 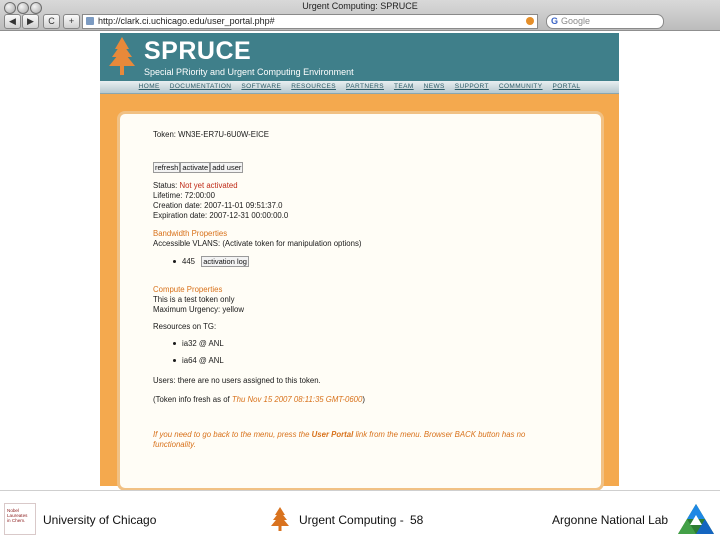 What do you see at coordinates (280, 519) in the screenshot?
I see `spruce-logo-icon` at bounding box center [280, 519].